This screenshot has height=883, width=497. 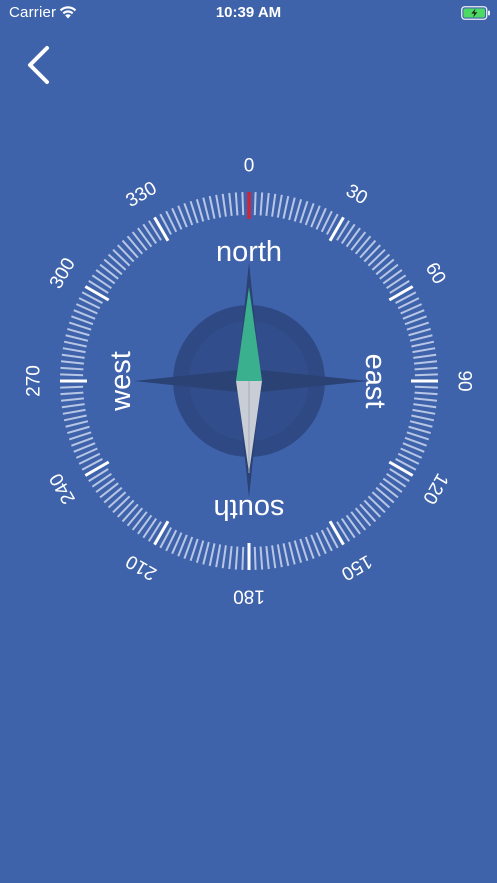 I want to click on back-button, so click(x=40, y=64).